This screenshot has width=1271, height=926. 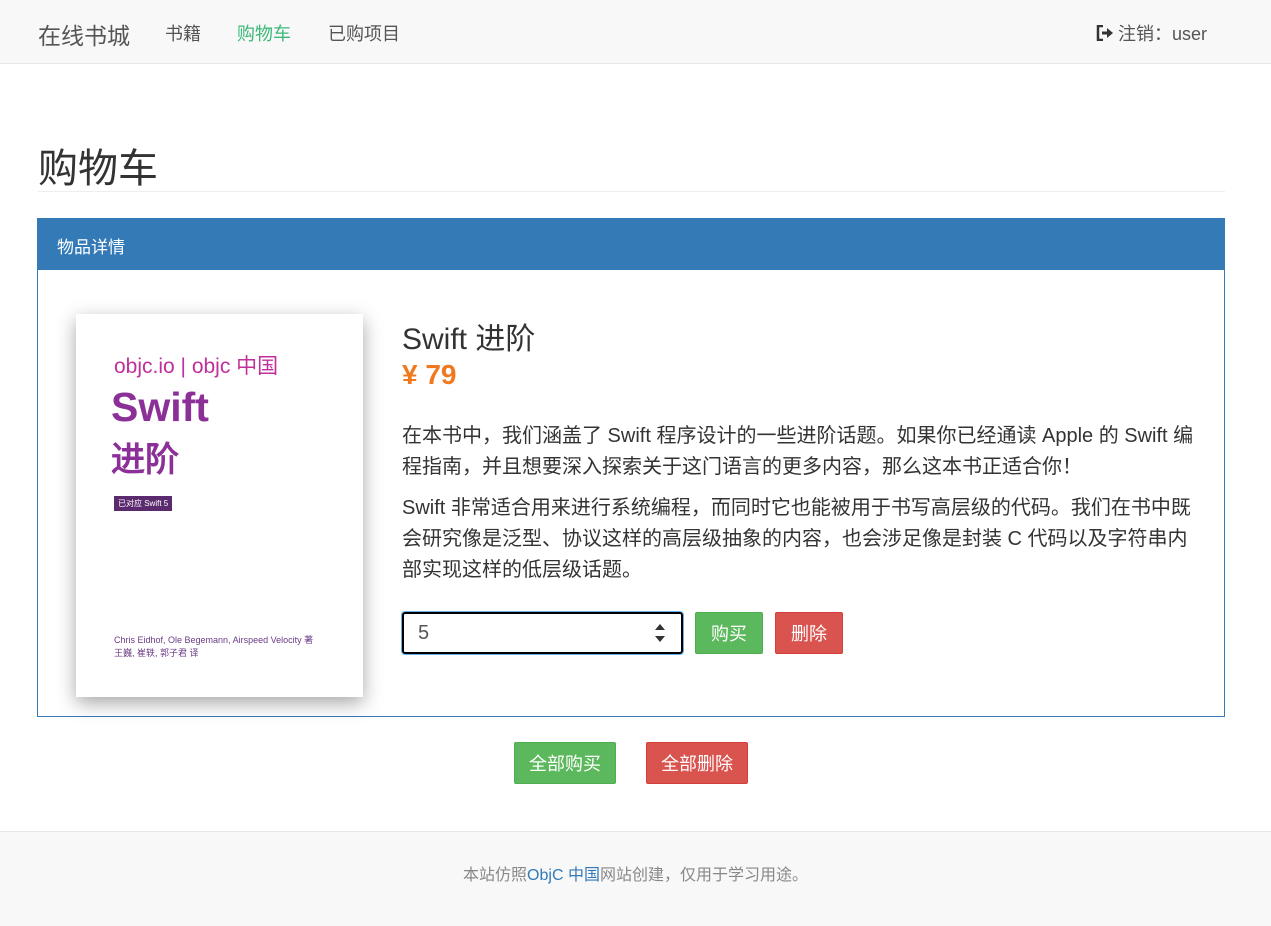 What do you see at coordinates (660, 633) in the screenshot?
I see `spinner-arrows-icon` at bounding box center [660, 633].